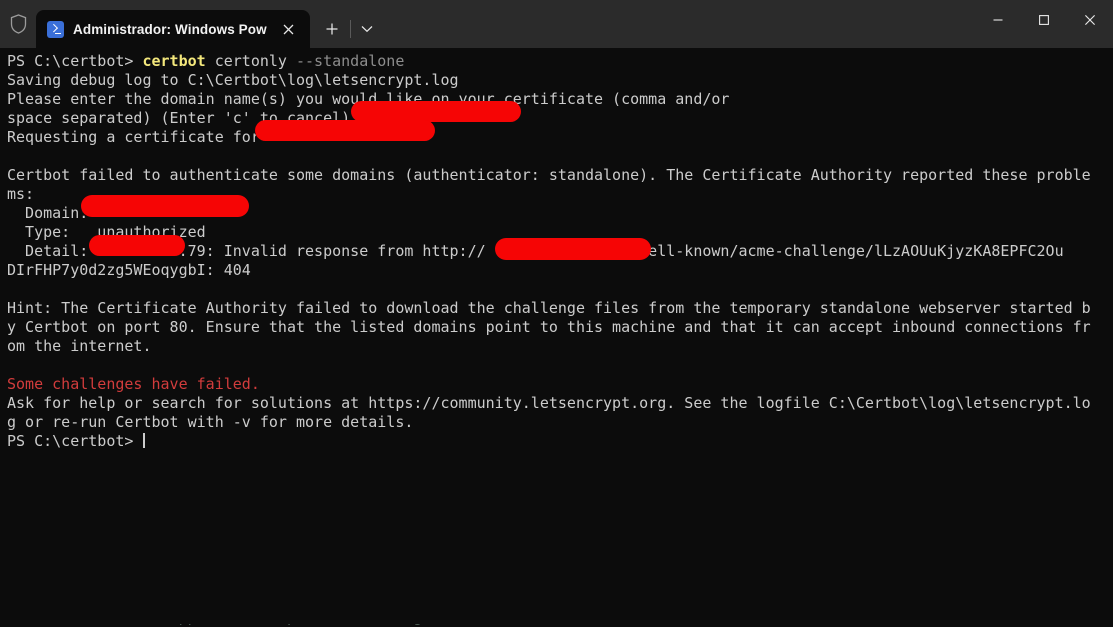  Describe the element at coordinates (250, 61) in the screenshot. I see `command-args: certonly` at that location.